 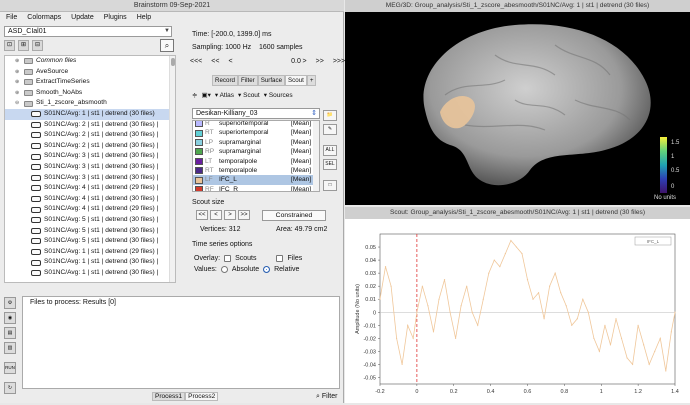 What do you see at coordinates (169, 396) in the screenshot?
I see `tab-process1: Process1` at bounding box center [169, 396].